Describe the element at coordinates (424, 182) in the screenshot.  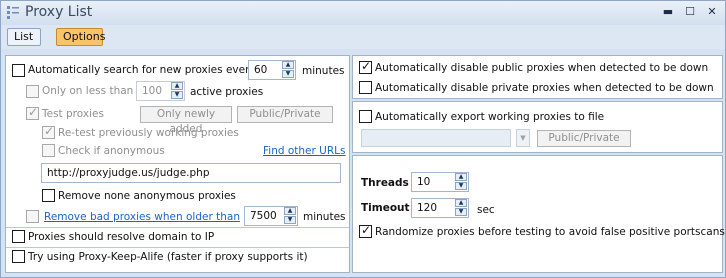
I see `threads-value: 10` at that location.